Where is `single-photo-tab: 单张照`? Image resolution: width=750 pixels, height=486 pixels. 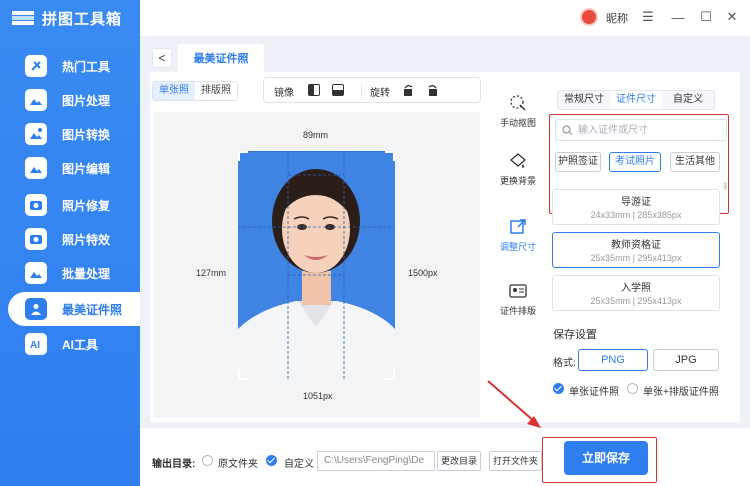 single-photo-tab: 单张照 is located at coordinates (174, 91).